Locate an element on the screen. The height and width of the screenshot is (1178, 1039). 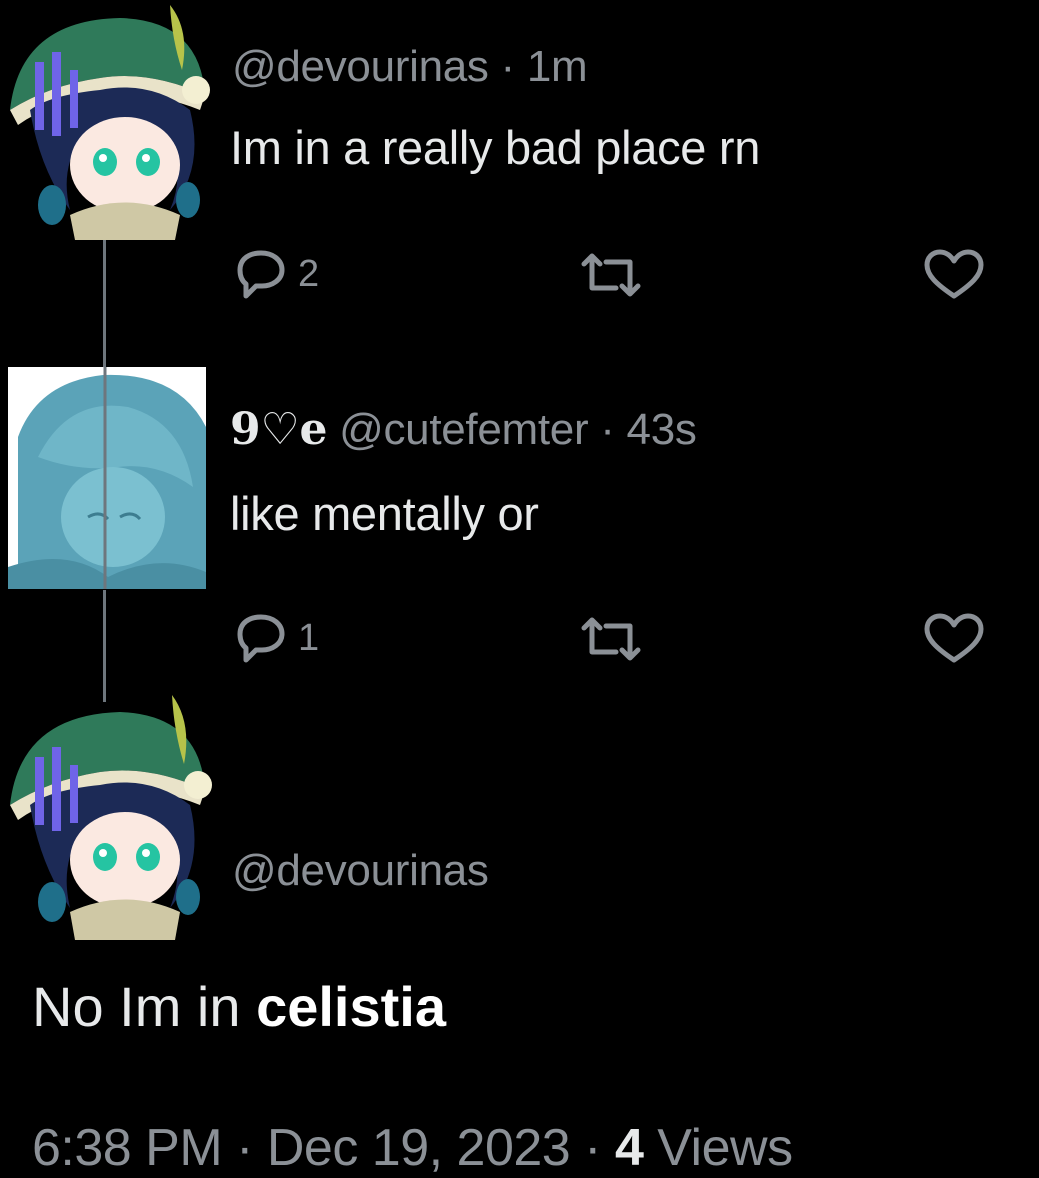
tweet-2-time: 43s is located at coordinates (662, 429).